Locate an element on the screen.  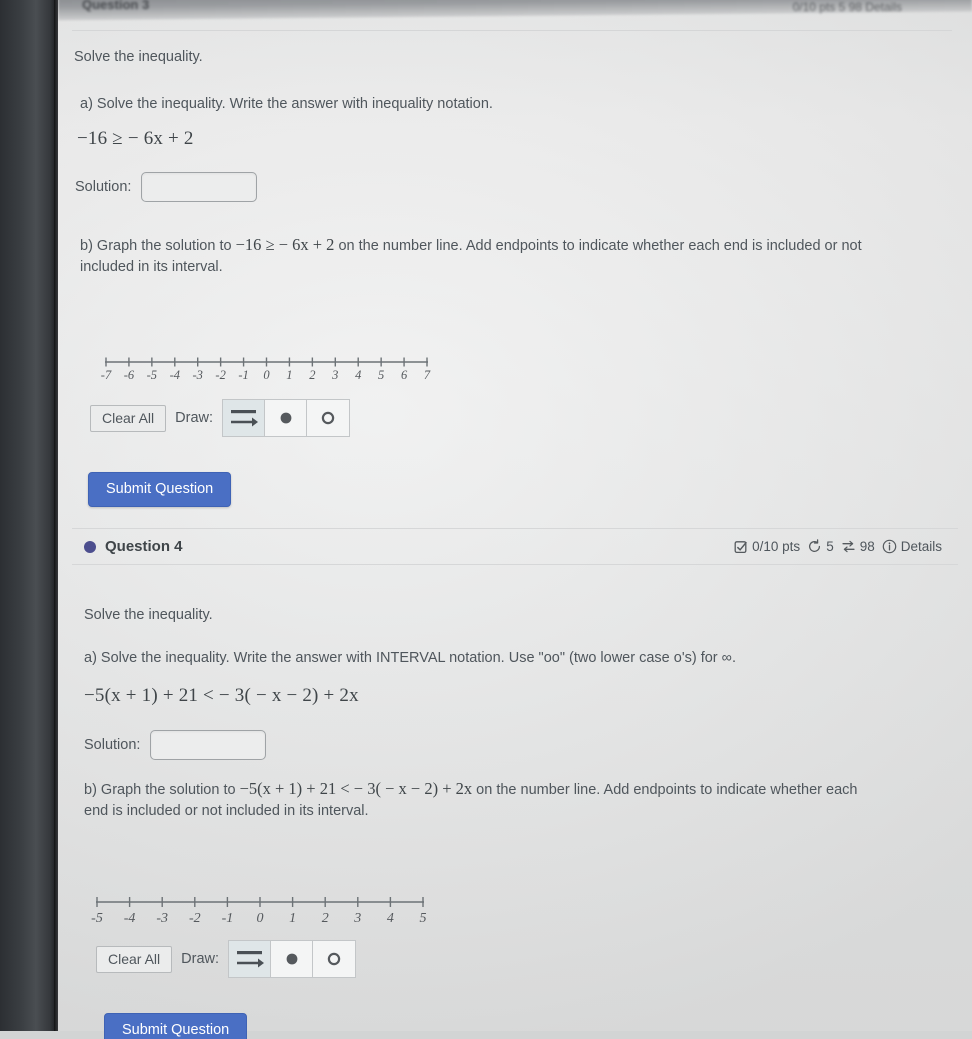
question3-draw-label: Draw: is located at coordinates (194, 418).